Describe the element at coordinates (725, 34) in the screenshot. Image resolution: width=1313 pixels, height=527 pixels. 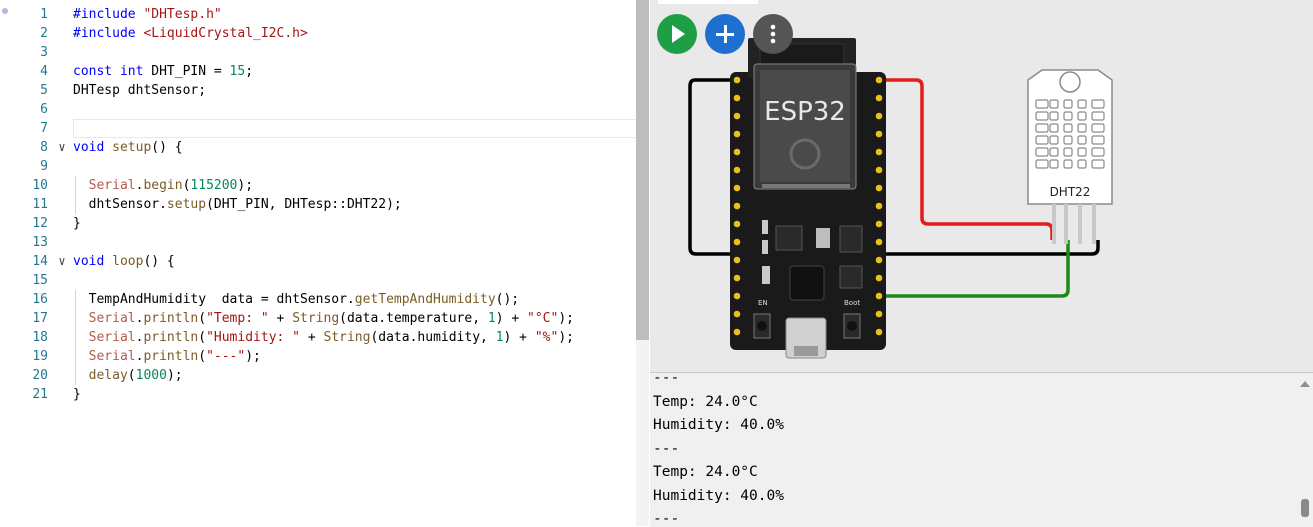
I see `add-part-button` at that location.